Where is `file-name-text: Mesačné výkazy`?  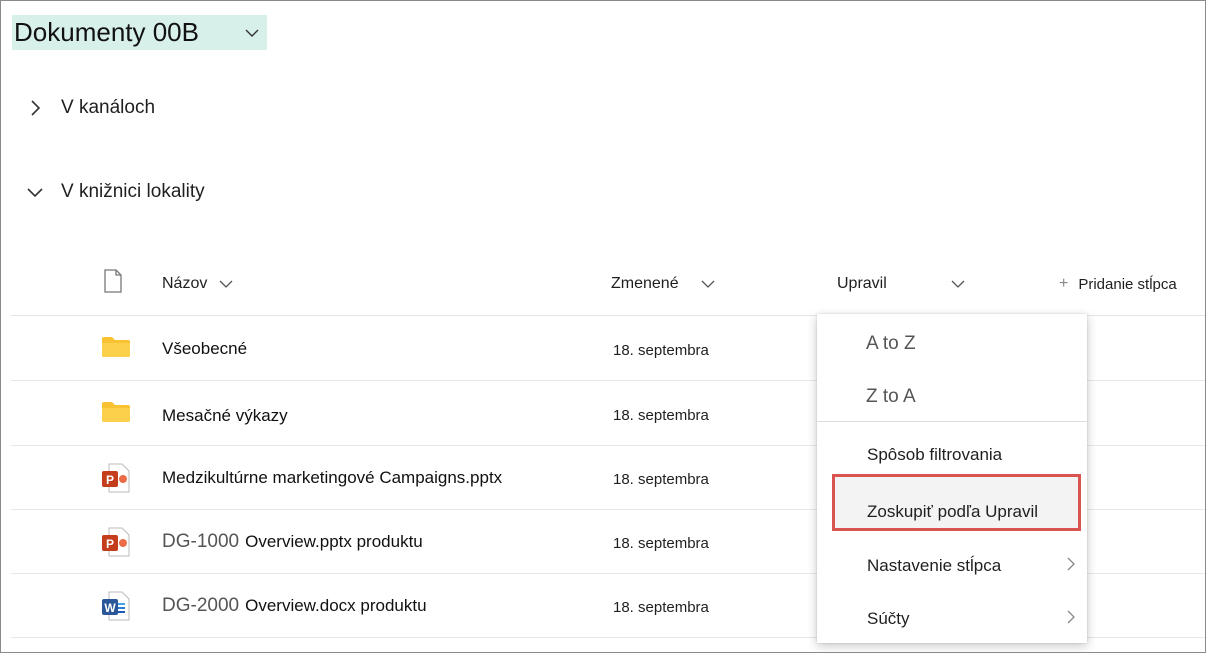 file-name-text: Mesačné výkazy is located at coordinates (225, 415).